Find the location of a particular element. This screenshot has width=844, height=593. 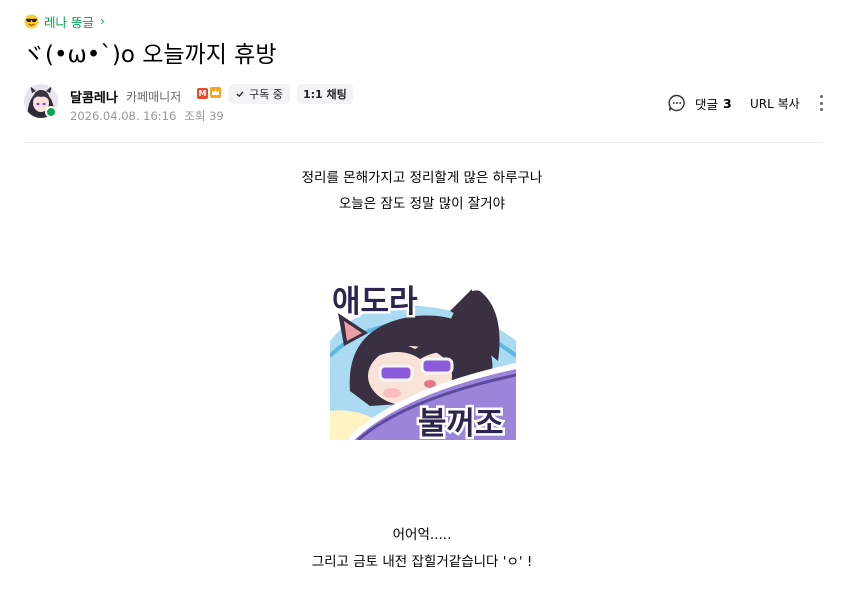

chat-button: 1:1 채팅 is located at coordinates (325, 94).